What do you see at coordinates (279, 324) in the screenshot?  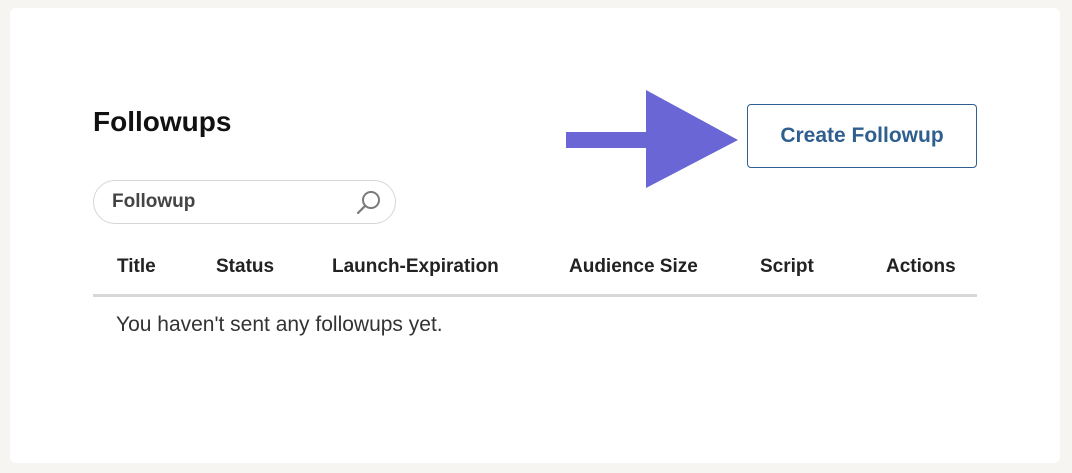 I see `empty-state-message: You haven't sent any followups yet.` at bounding box center [279, 324].